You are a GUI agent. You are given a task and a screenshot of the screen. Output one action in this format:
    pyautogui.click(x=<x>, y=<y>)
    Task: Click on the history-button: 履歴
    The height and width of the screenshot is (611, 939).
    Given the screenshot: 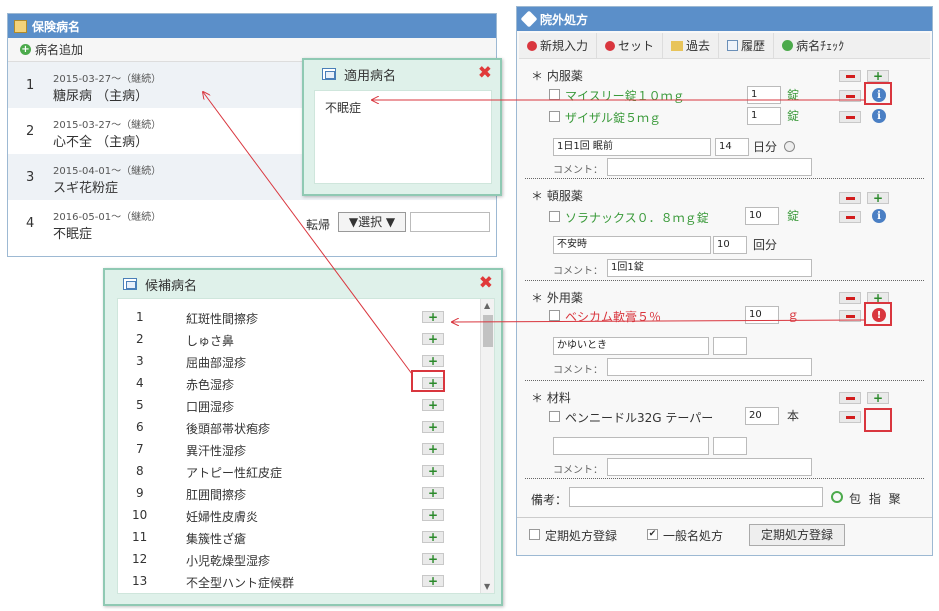 What is the action you would take?
    pyautogui.click(x=747, y=45)
    